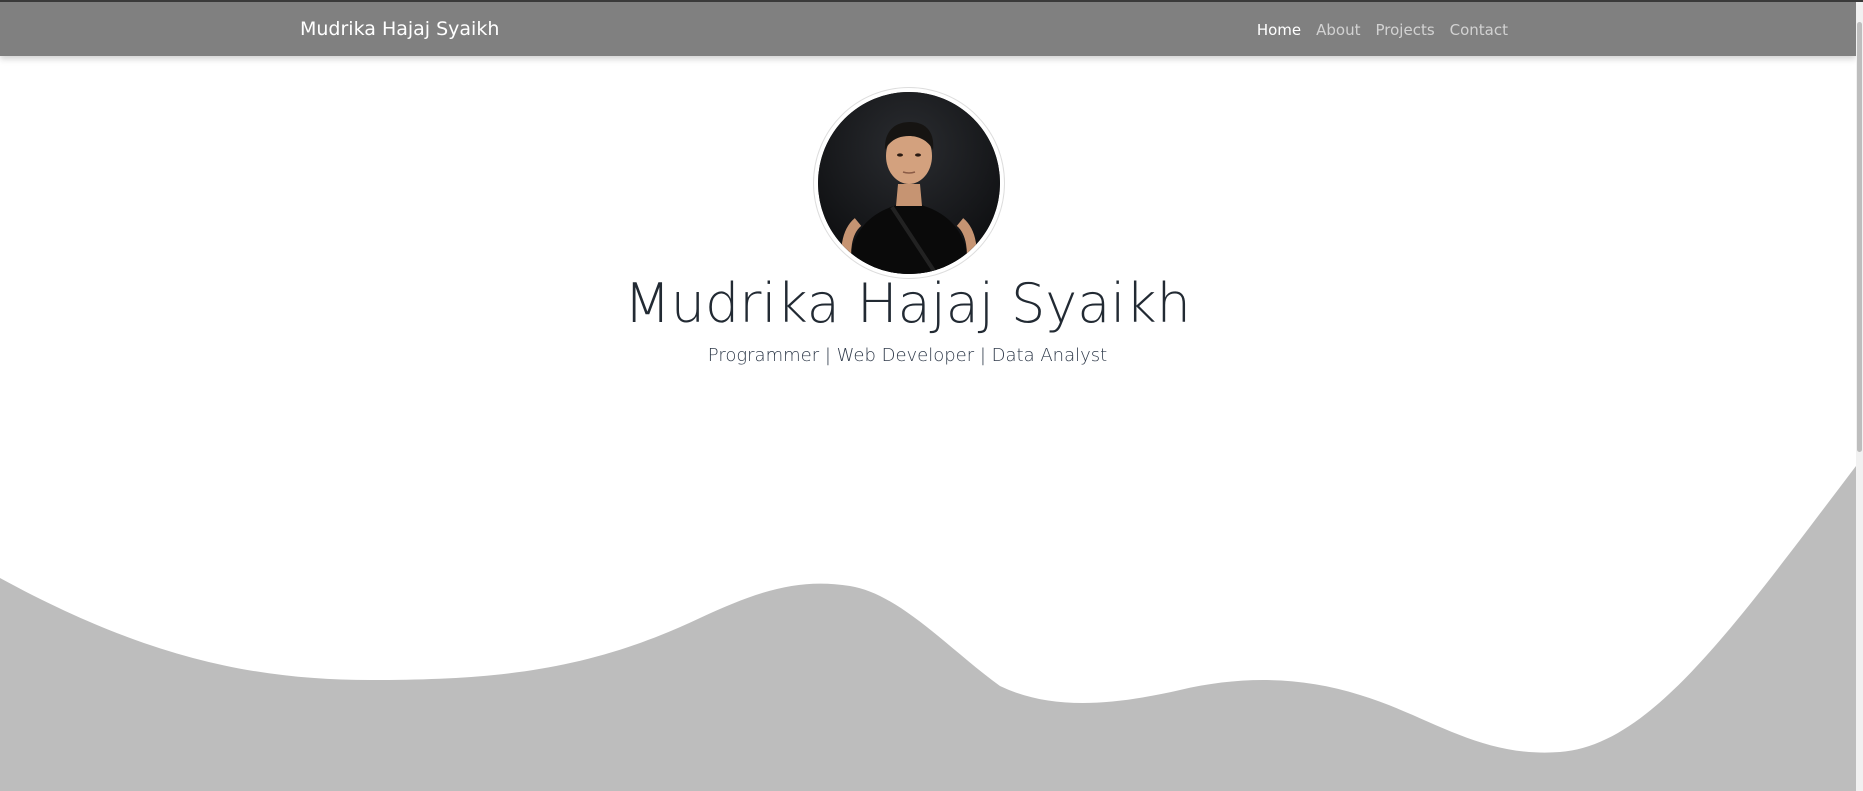  I want to click on profile-avatar, so click(909, 183).